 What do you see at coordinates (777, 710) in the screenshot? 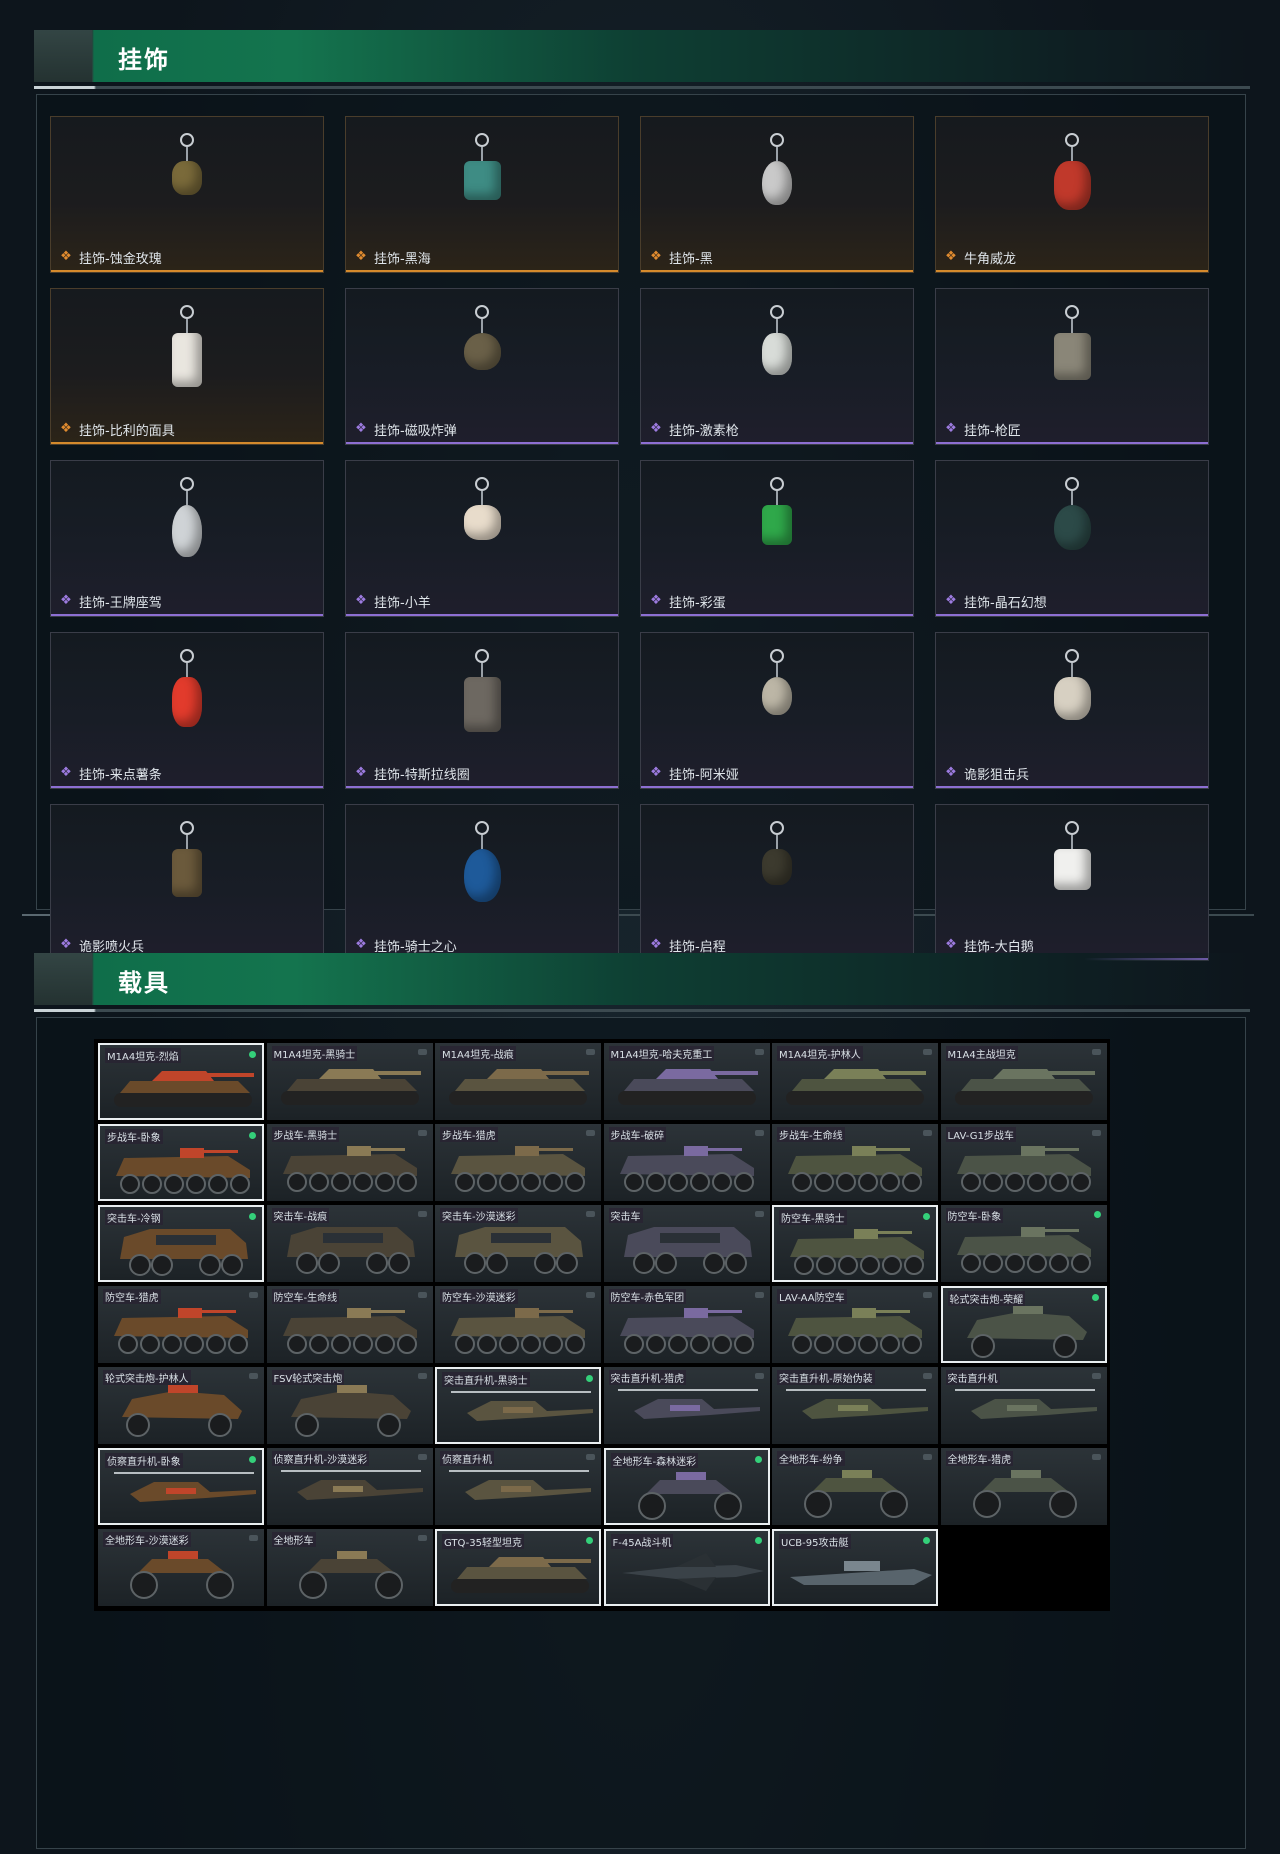
I see `charm-card: ❖ 挂饰-阿米娅` at bounding box center [777, 710].